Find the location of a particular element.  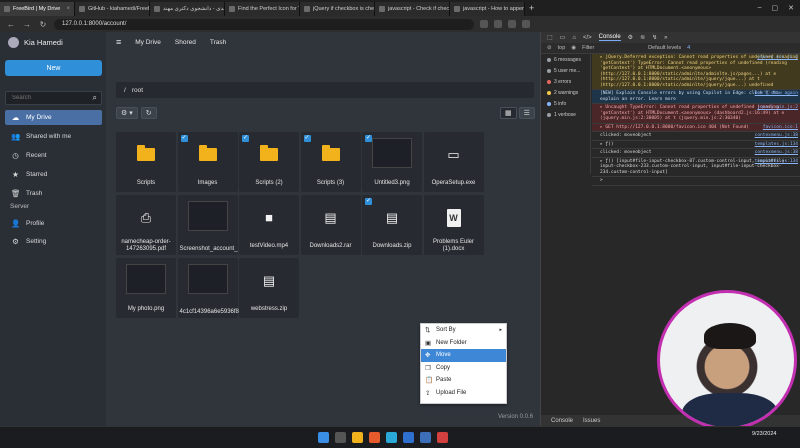

console-filter-item: 1 verbose is located at coordinates (565, 114).